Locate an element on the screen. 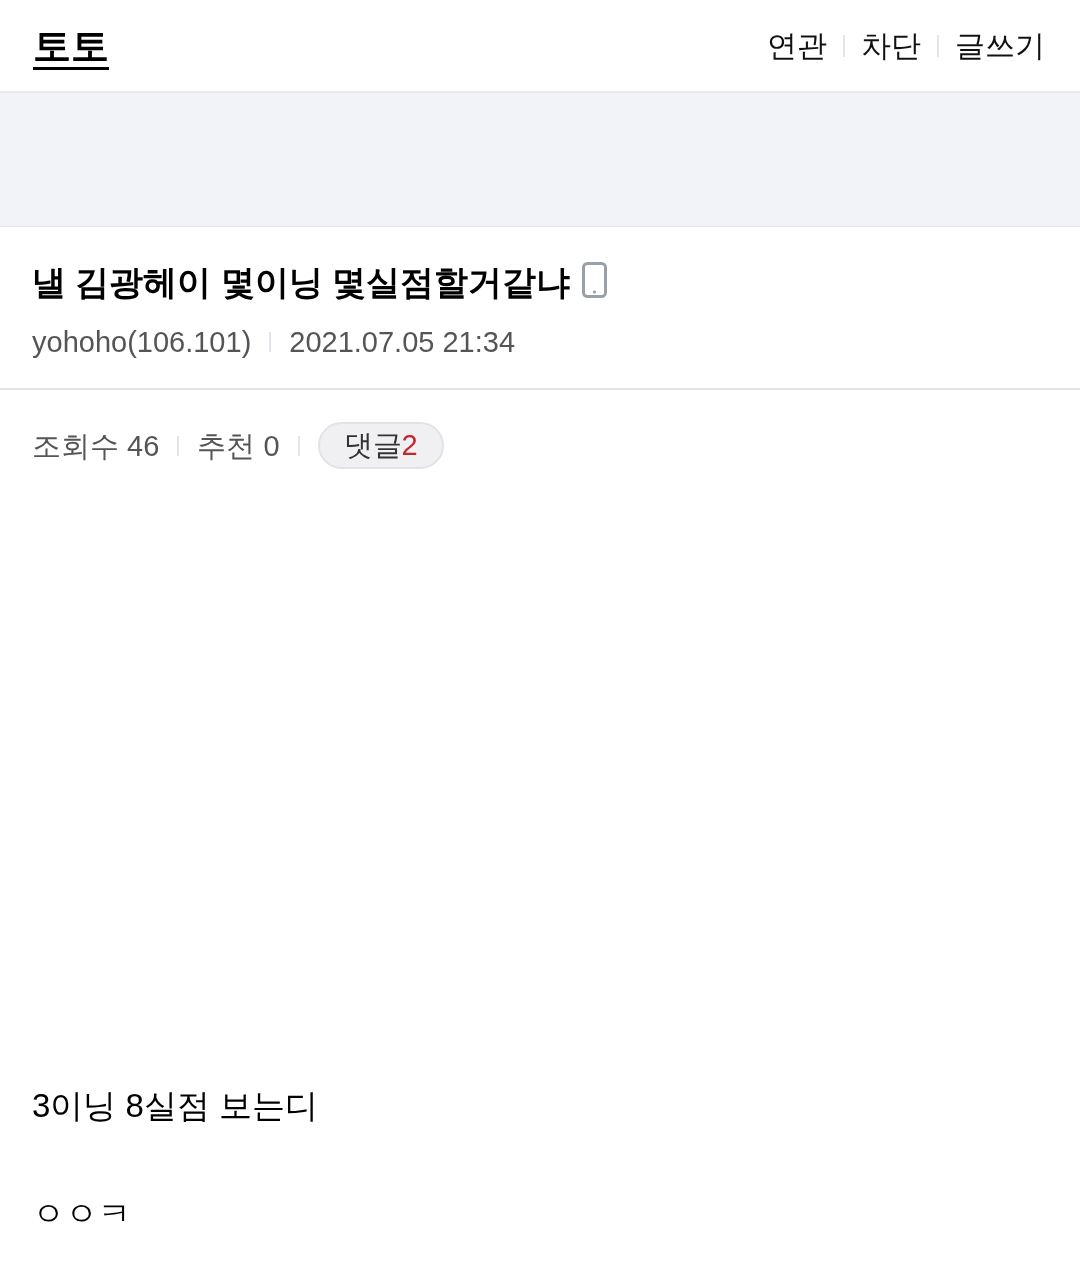 The height and width of the screenshot is (1265, 1080). post-title: 낼 김광헤이 몇이닝 몇실점할거같냐 is located at coordinates (301, 282).